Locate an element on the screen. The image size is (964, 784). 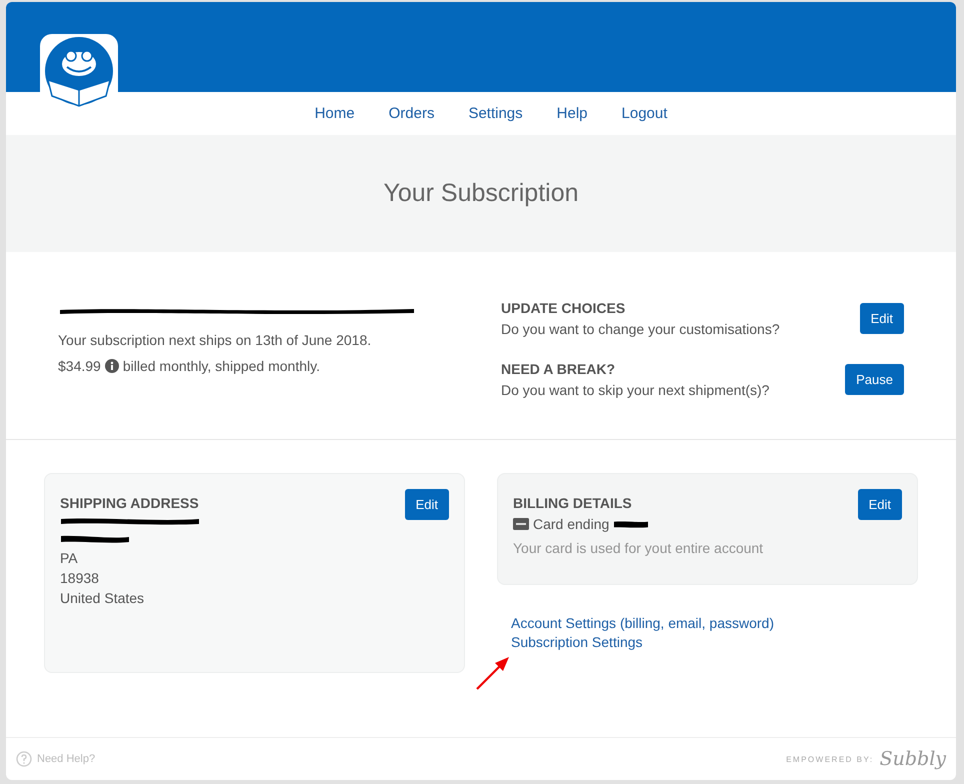
address-line: 18938 is located at coordinates (80, 578).